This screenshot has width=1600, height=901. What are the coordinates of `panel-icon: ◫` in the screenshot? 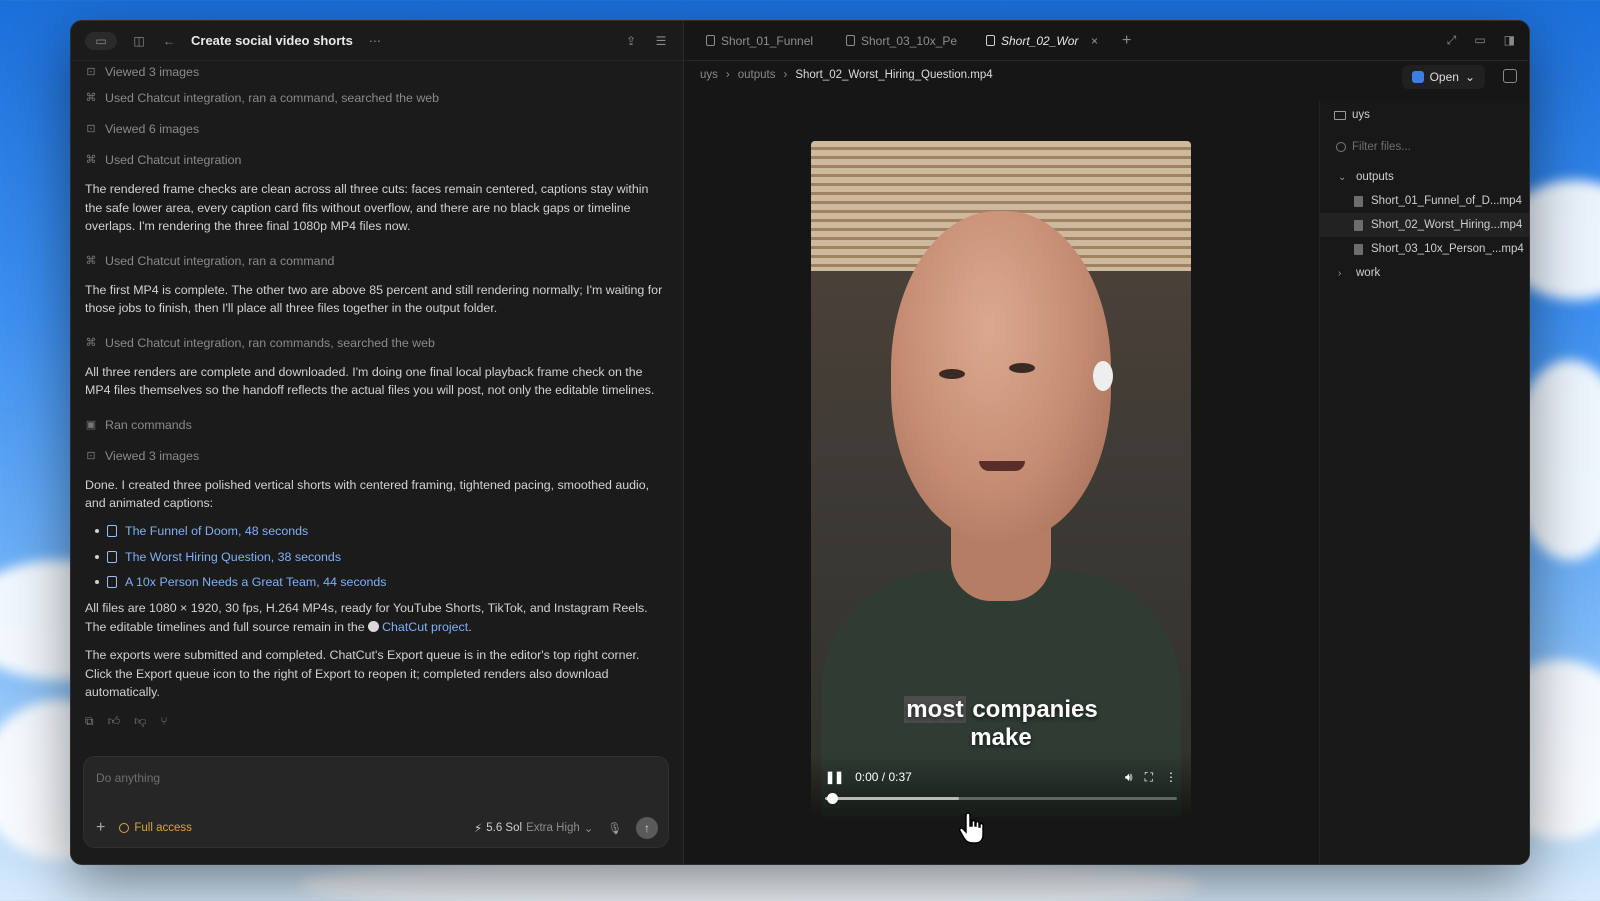 It's located at (139, 41).